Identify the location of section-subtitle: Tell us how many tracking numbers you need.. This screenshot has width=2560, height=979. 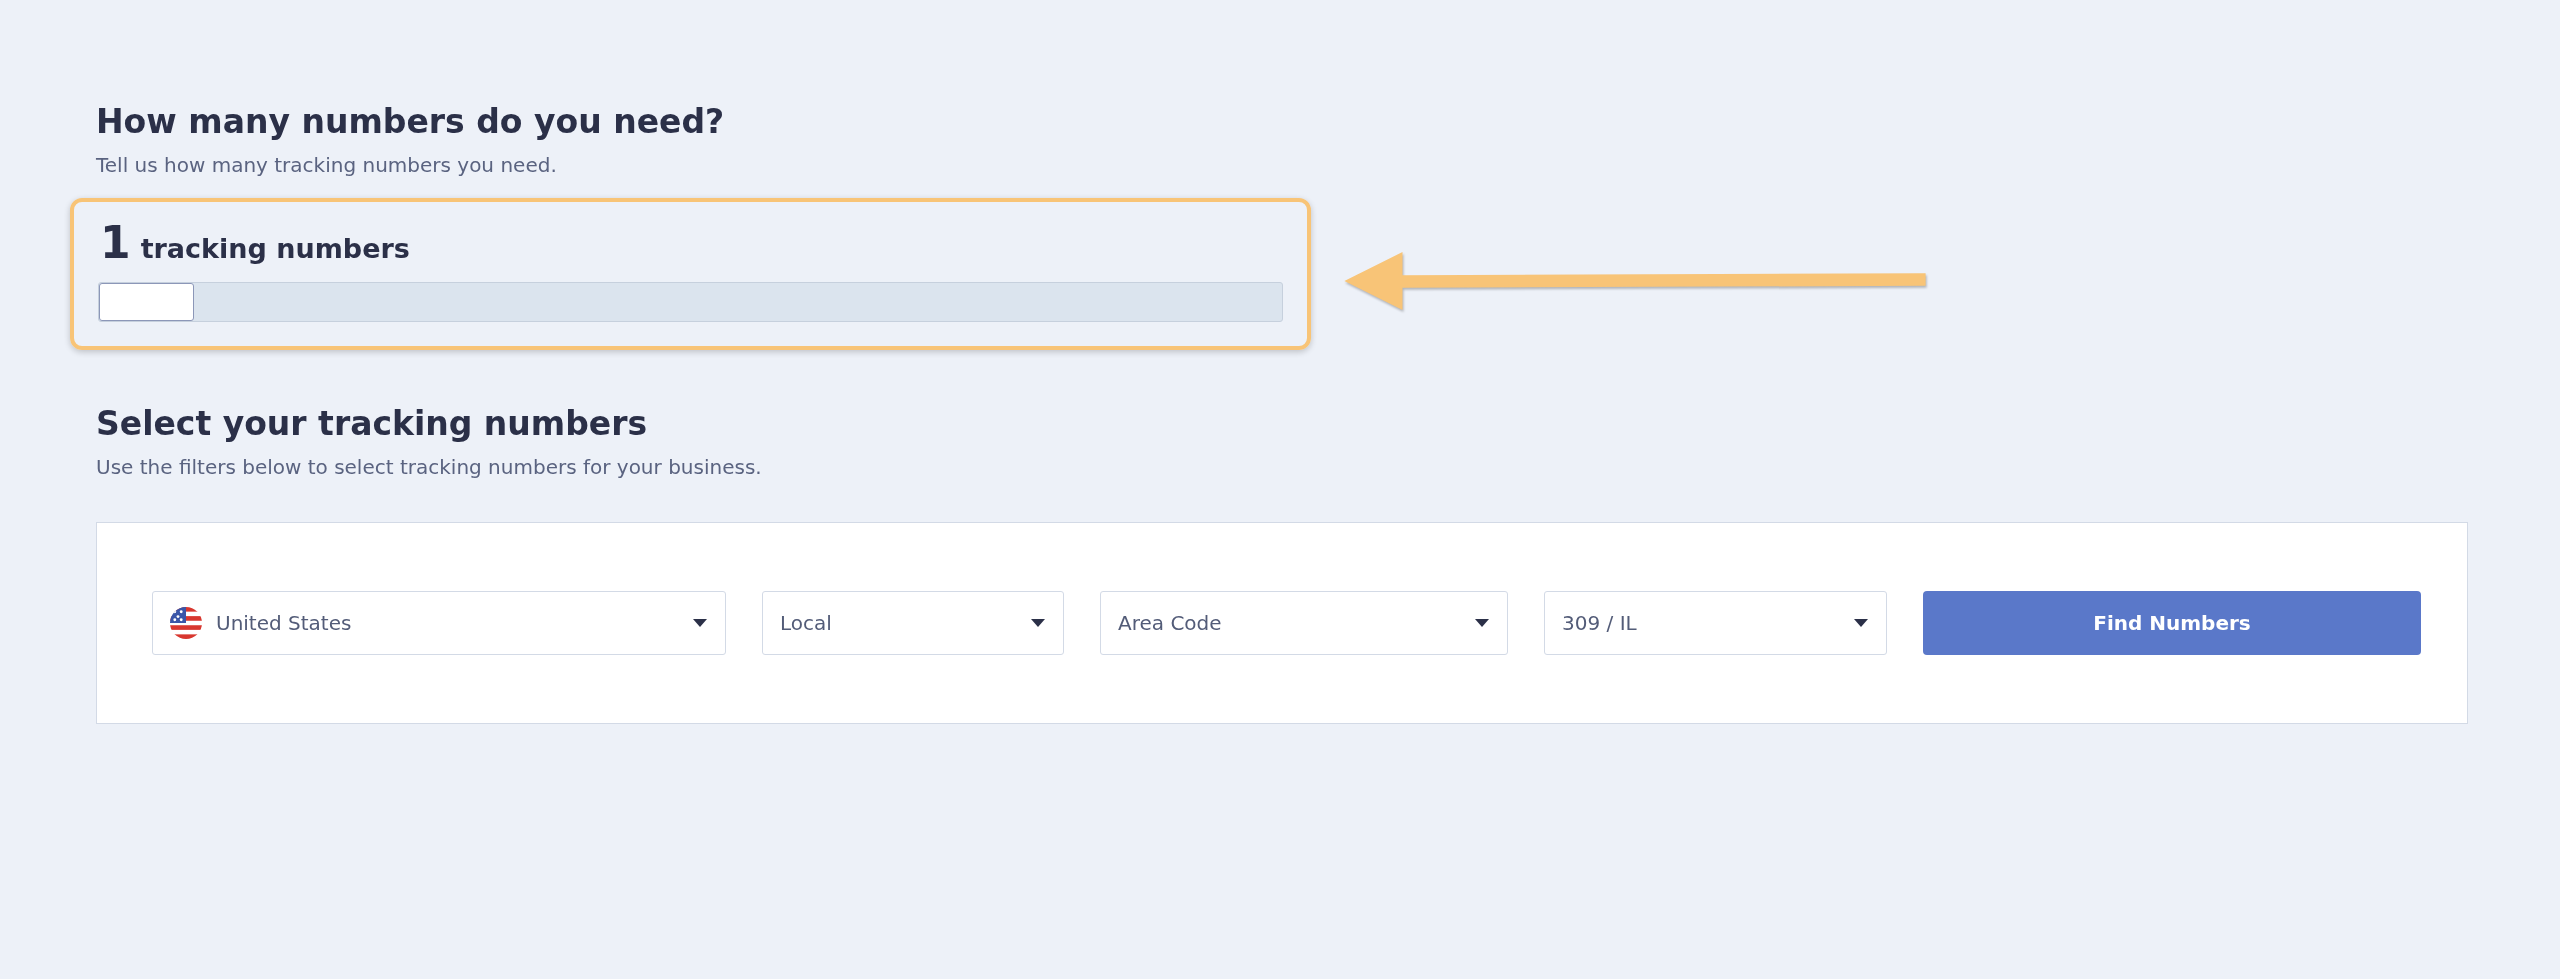
(327, 165).